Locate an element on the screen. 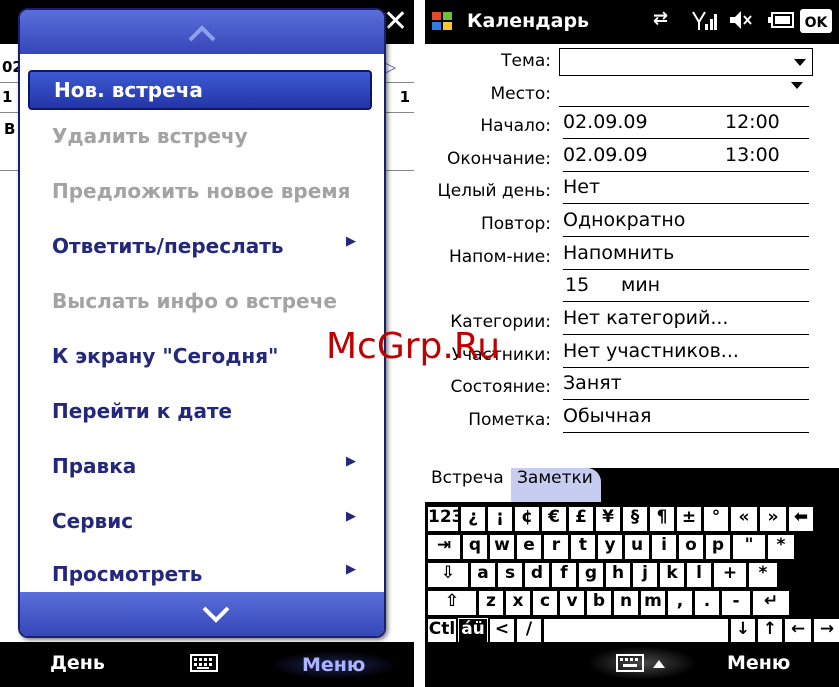 The height and width of the screenshot is (687, 839). keyboard-key: → is located at coordinates (826, 631).